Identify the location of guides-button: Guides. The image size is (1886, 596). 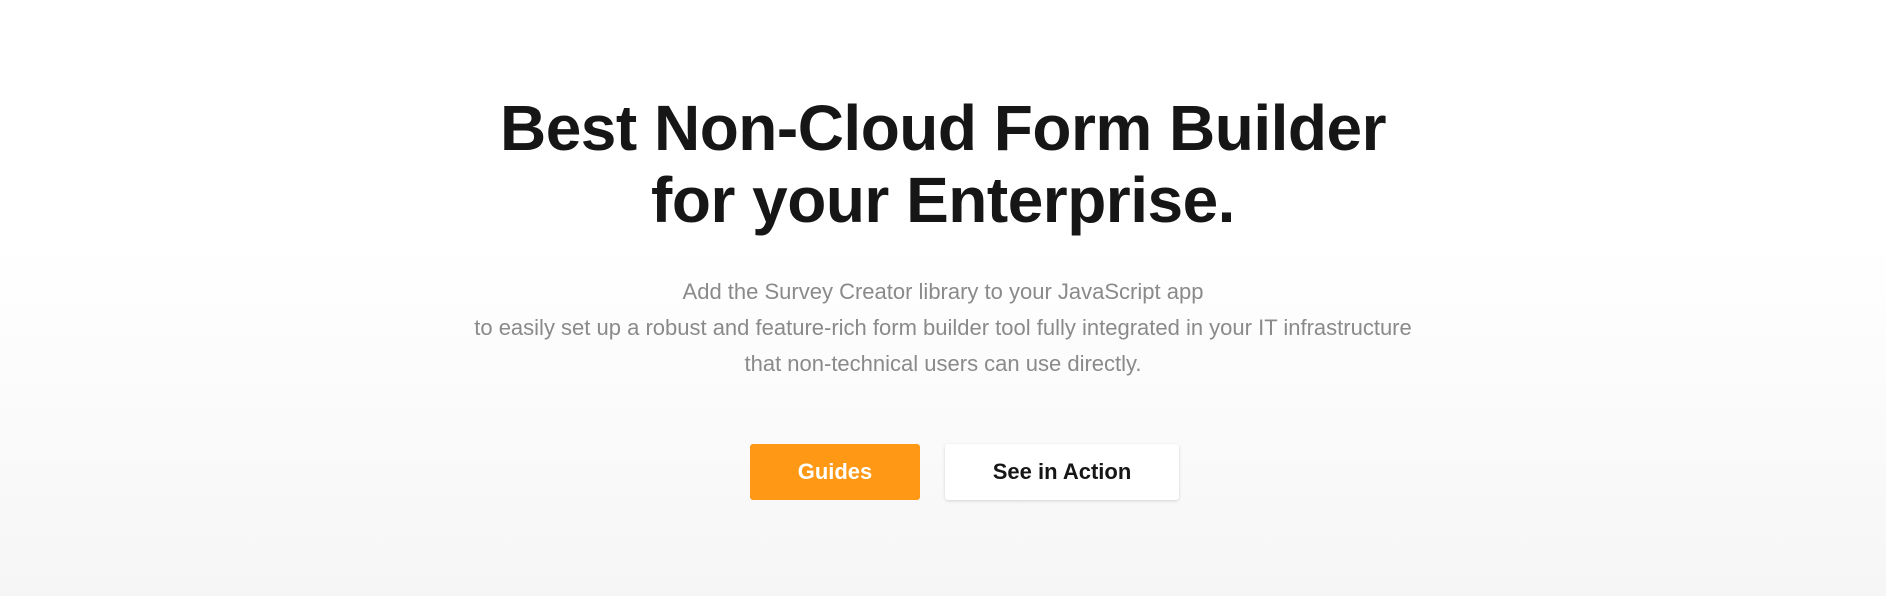
(835, 472).